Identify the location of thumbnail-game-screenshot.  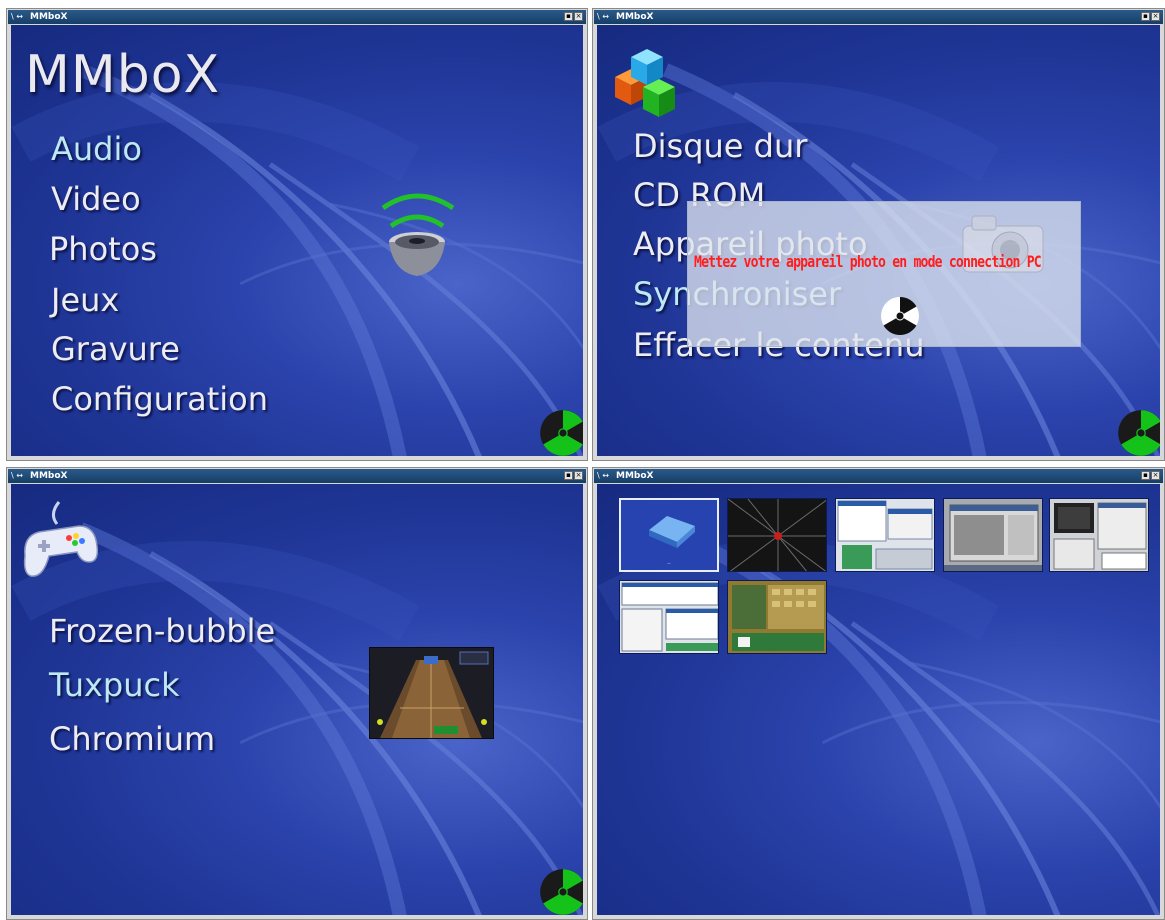
(777, 617).